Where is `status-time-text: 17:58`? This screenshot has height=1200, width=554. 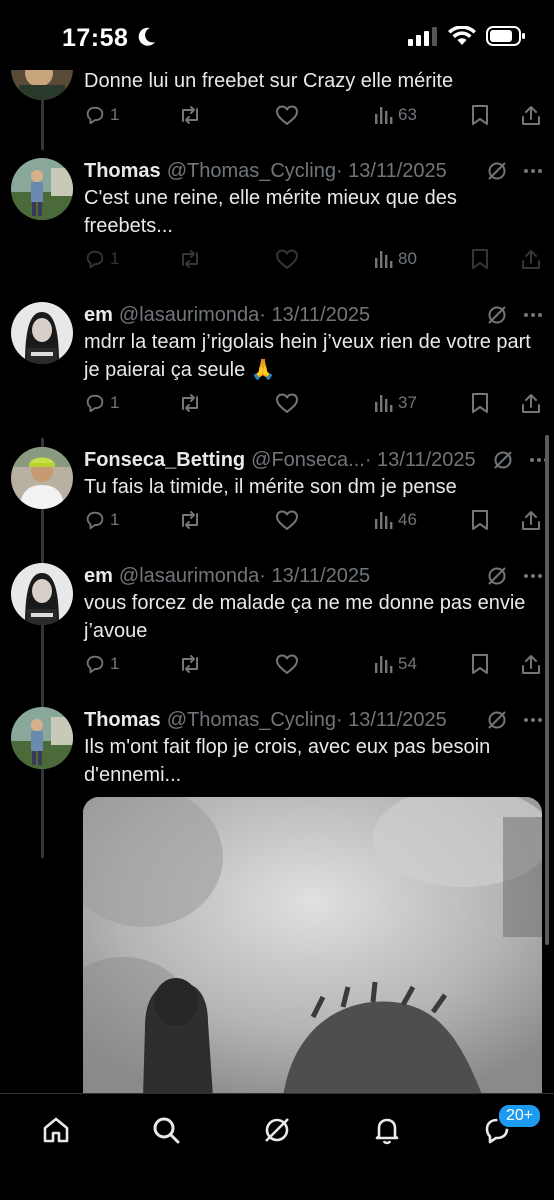
status-time-text: 17:58 is located at coordinates (95, 38).